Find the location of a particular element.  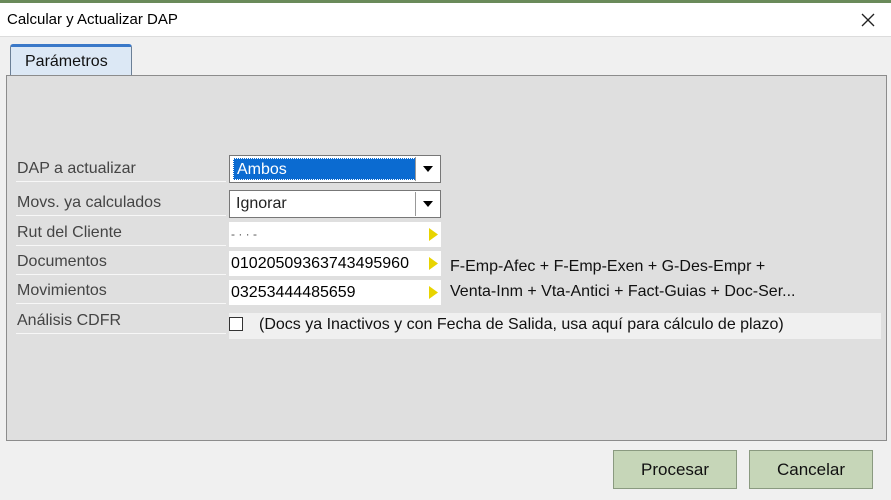

movimientos-label: Movimientos is located at coordinates (121, 291).